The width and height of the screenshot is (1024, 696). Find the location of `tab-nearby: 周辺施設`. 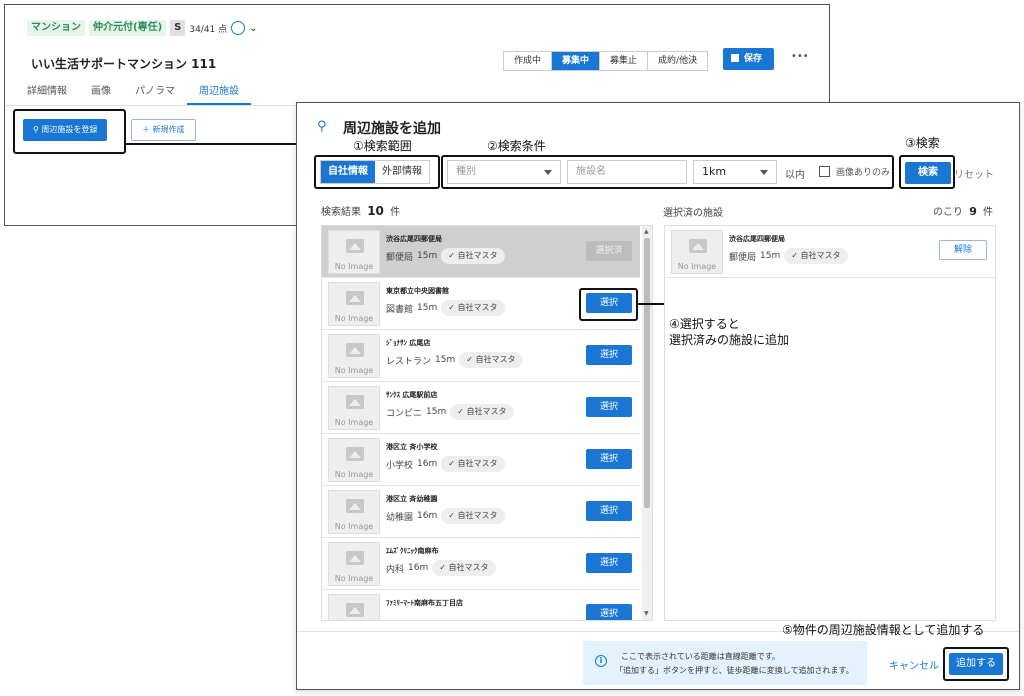

tab-nearby: 周辺施設 is located at coordinates (219, 95).